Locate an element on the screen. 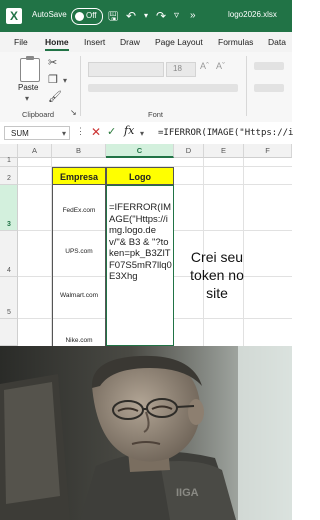 The width and height of the screenshot is (320, 520). undo-icon: ↶ is located at coordinates (131, 16).